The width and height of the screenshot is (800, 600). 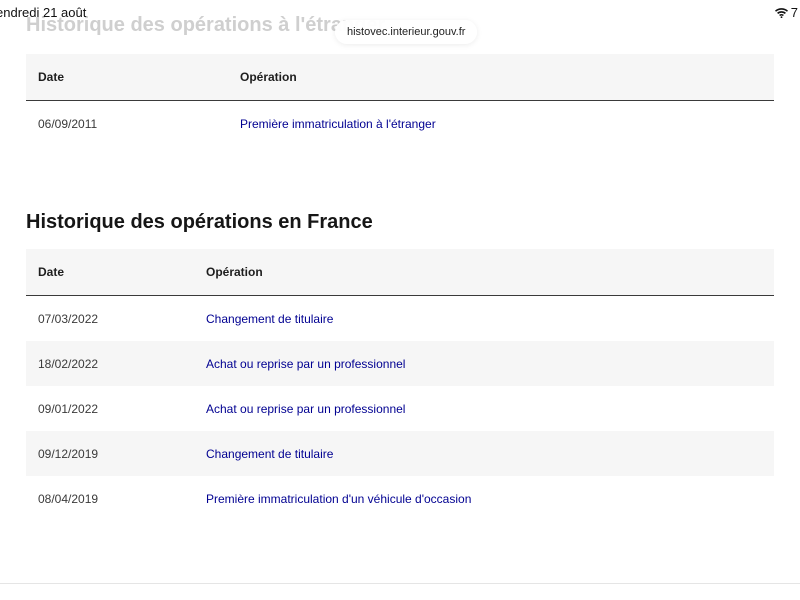 What do you see at coordinates (110, 453) in the screenshot?
I see `row-date: 09/12/2019` at bounding box center [110, 453].